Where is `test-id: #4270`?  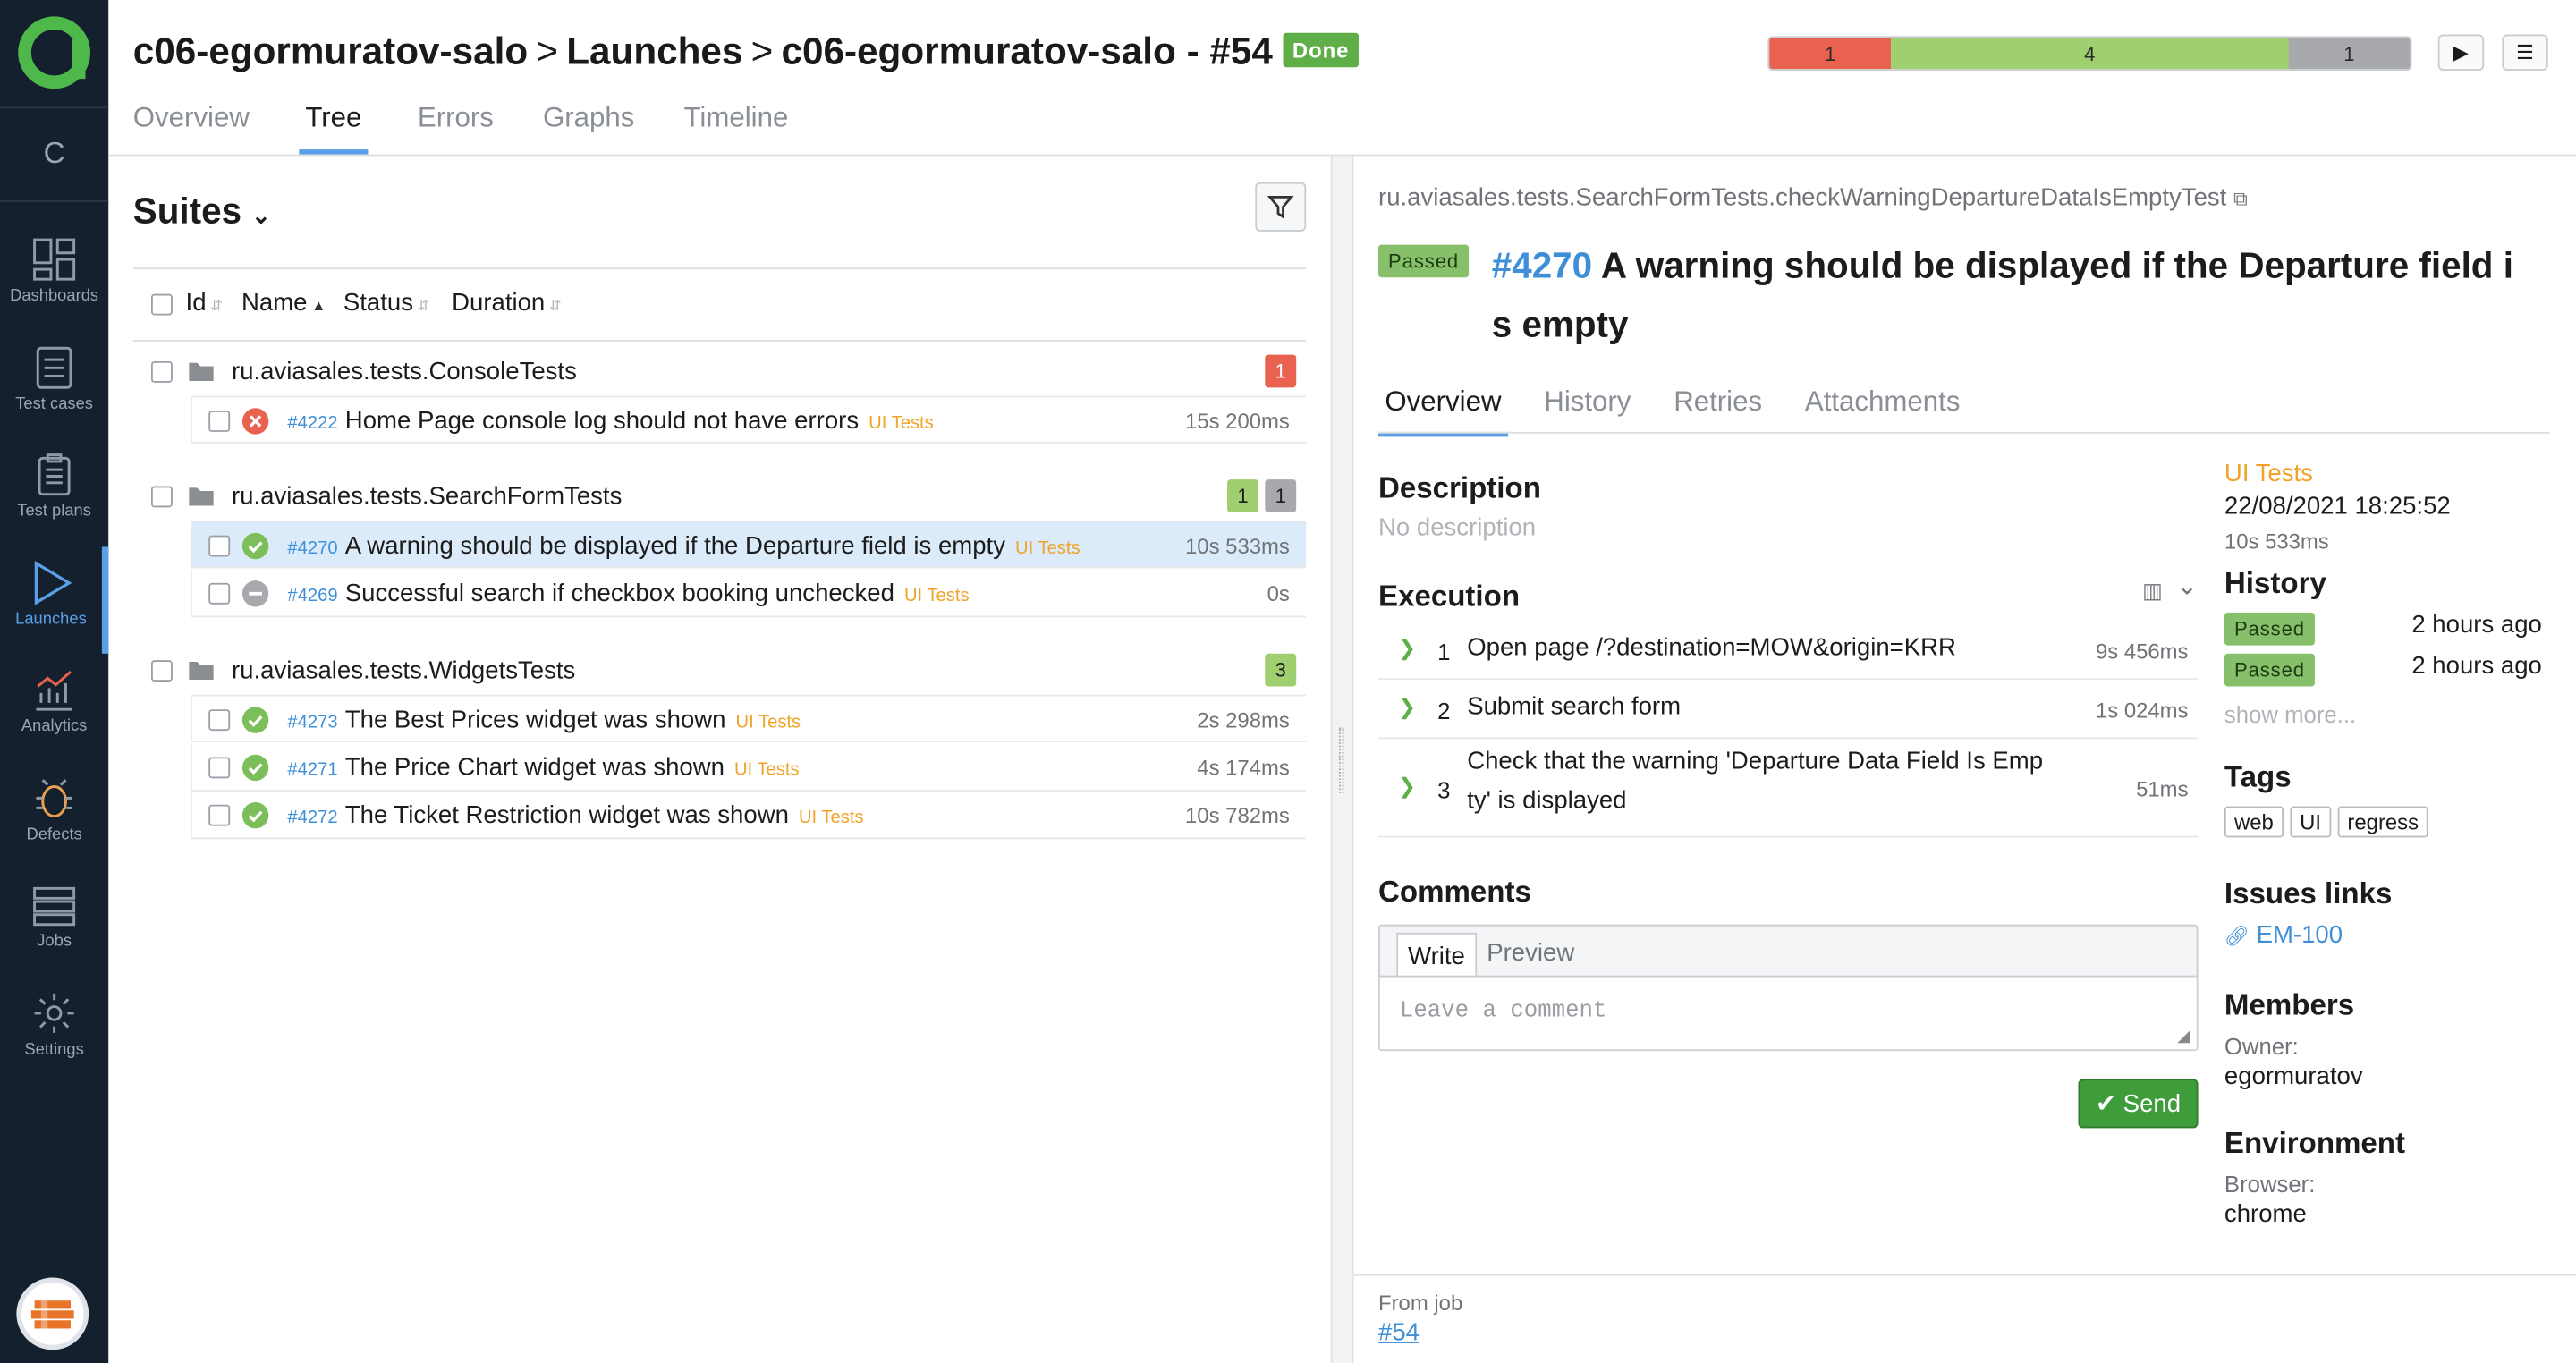 test-id: #4270 is located at coordinates (1542, 265).